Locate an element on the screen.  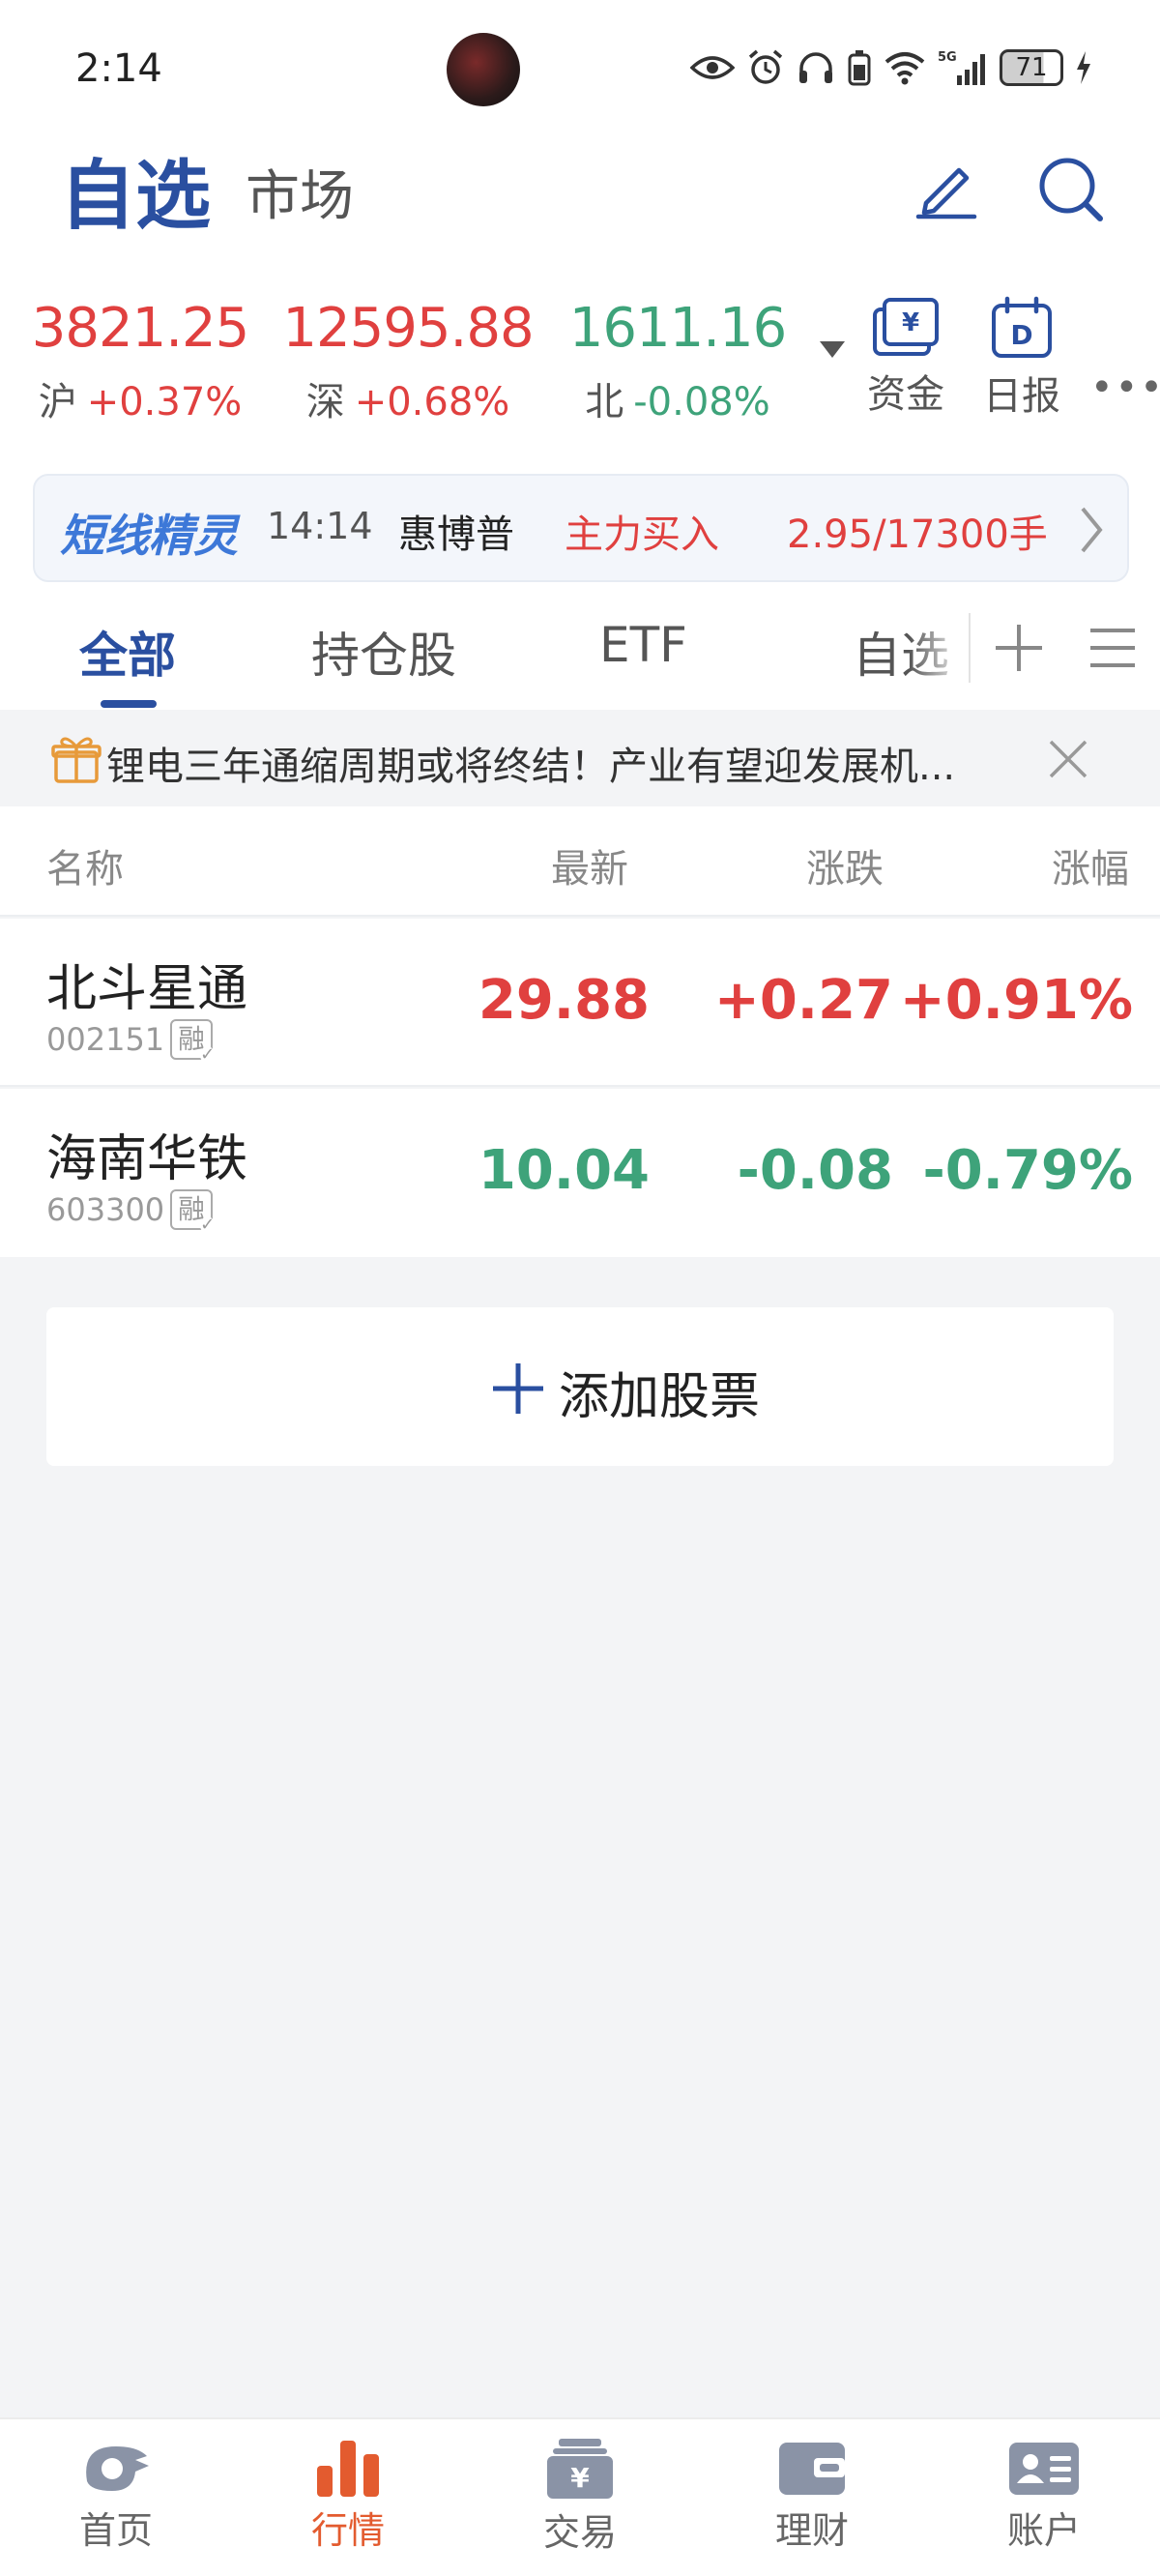
index-name: 北 is located at coordinates (605, 402).